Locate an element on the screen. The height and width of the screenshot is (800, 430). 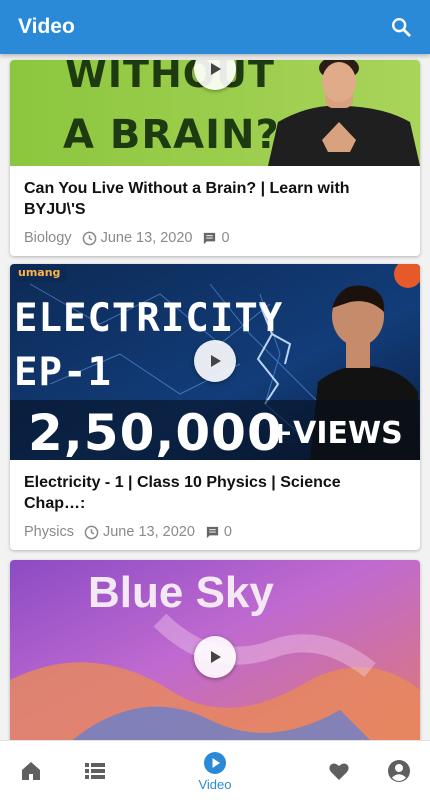
nav-video-label: Video is located at coordinates (215, 784).